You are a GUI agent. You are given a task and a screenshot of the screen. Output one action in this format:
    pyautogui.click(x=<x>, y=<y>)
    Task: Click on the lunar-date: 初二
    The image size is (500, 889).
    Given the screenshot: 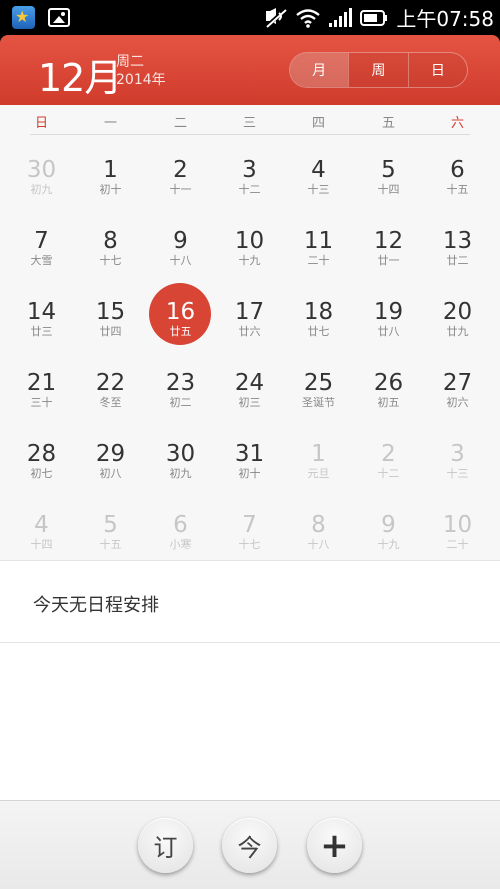 What is the action you would take?
    pyautogui.click(x=180, y=402)
    